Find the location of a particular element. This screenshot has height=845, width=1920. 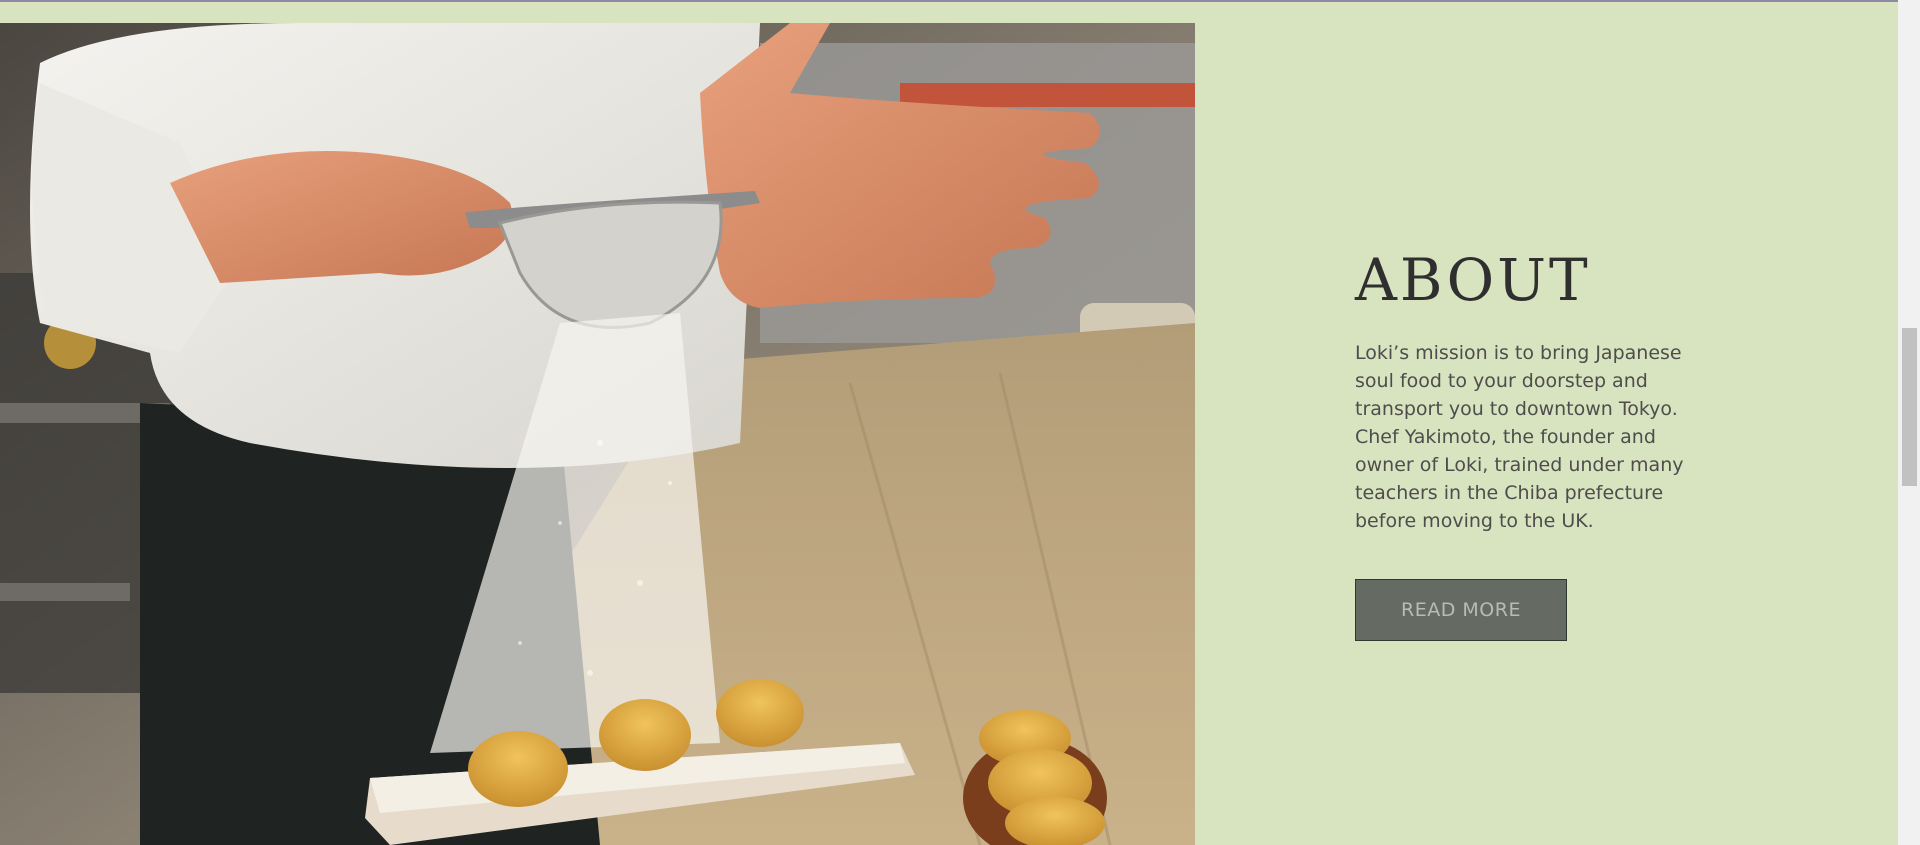

read-more-button: READ MORE is located at coordinates (1461, 610).